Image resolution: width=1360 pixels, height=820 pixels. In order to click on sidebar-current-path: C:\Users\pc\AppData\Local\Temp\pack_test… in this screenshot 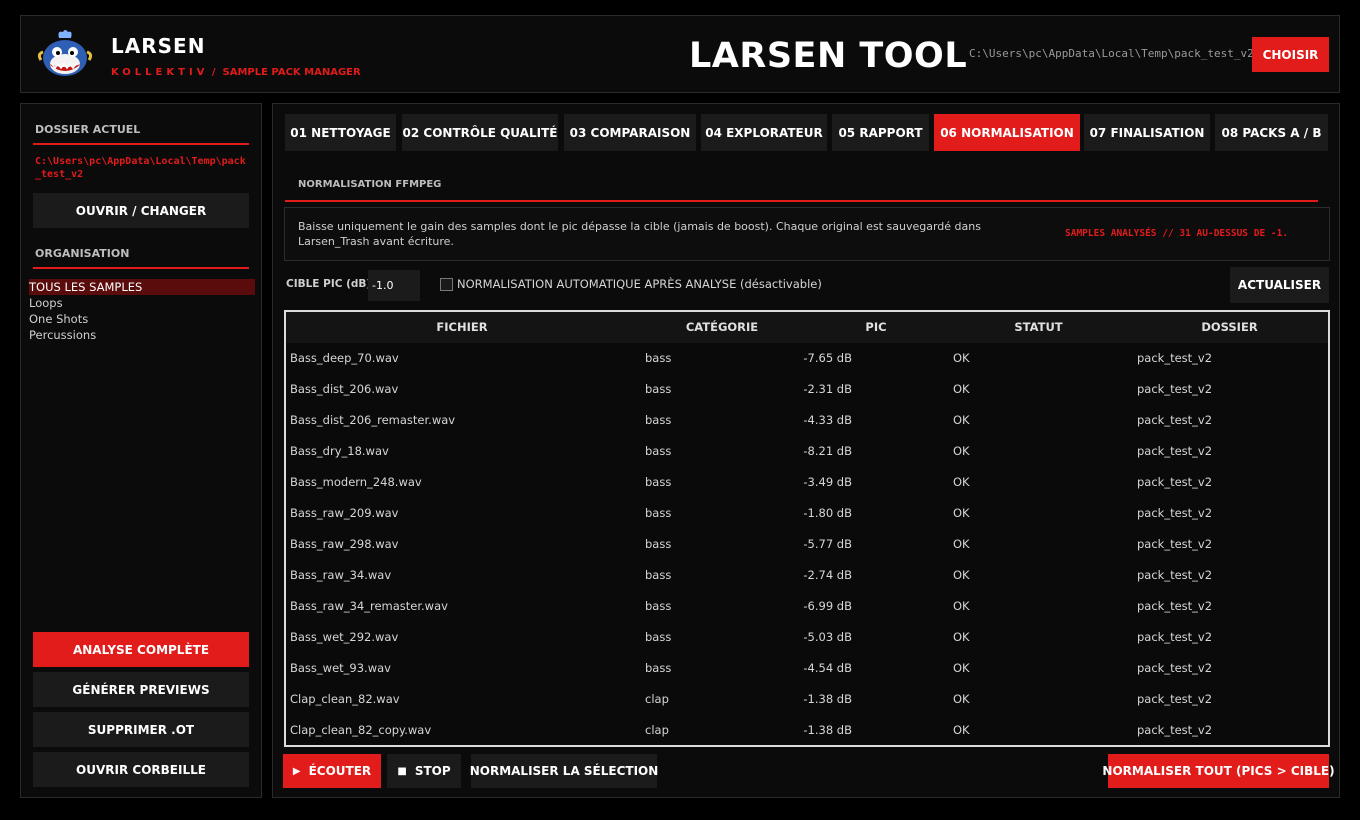, I will do `click(140, 168)`.